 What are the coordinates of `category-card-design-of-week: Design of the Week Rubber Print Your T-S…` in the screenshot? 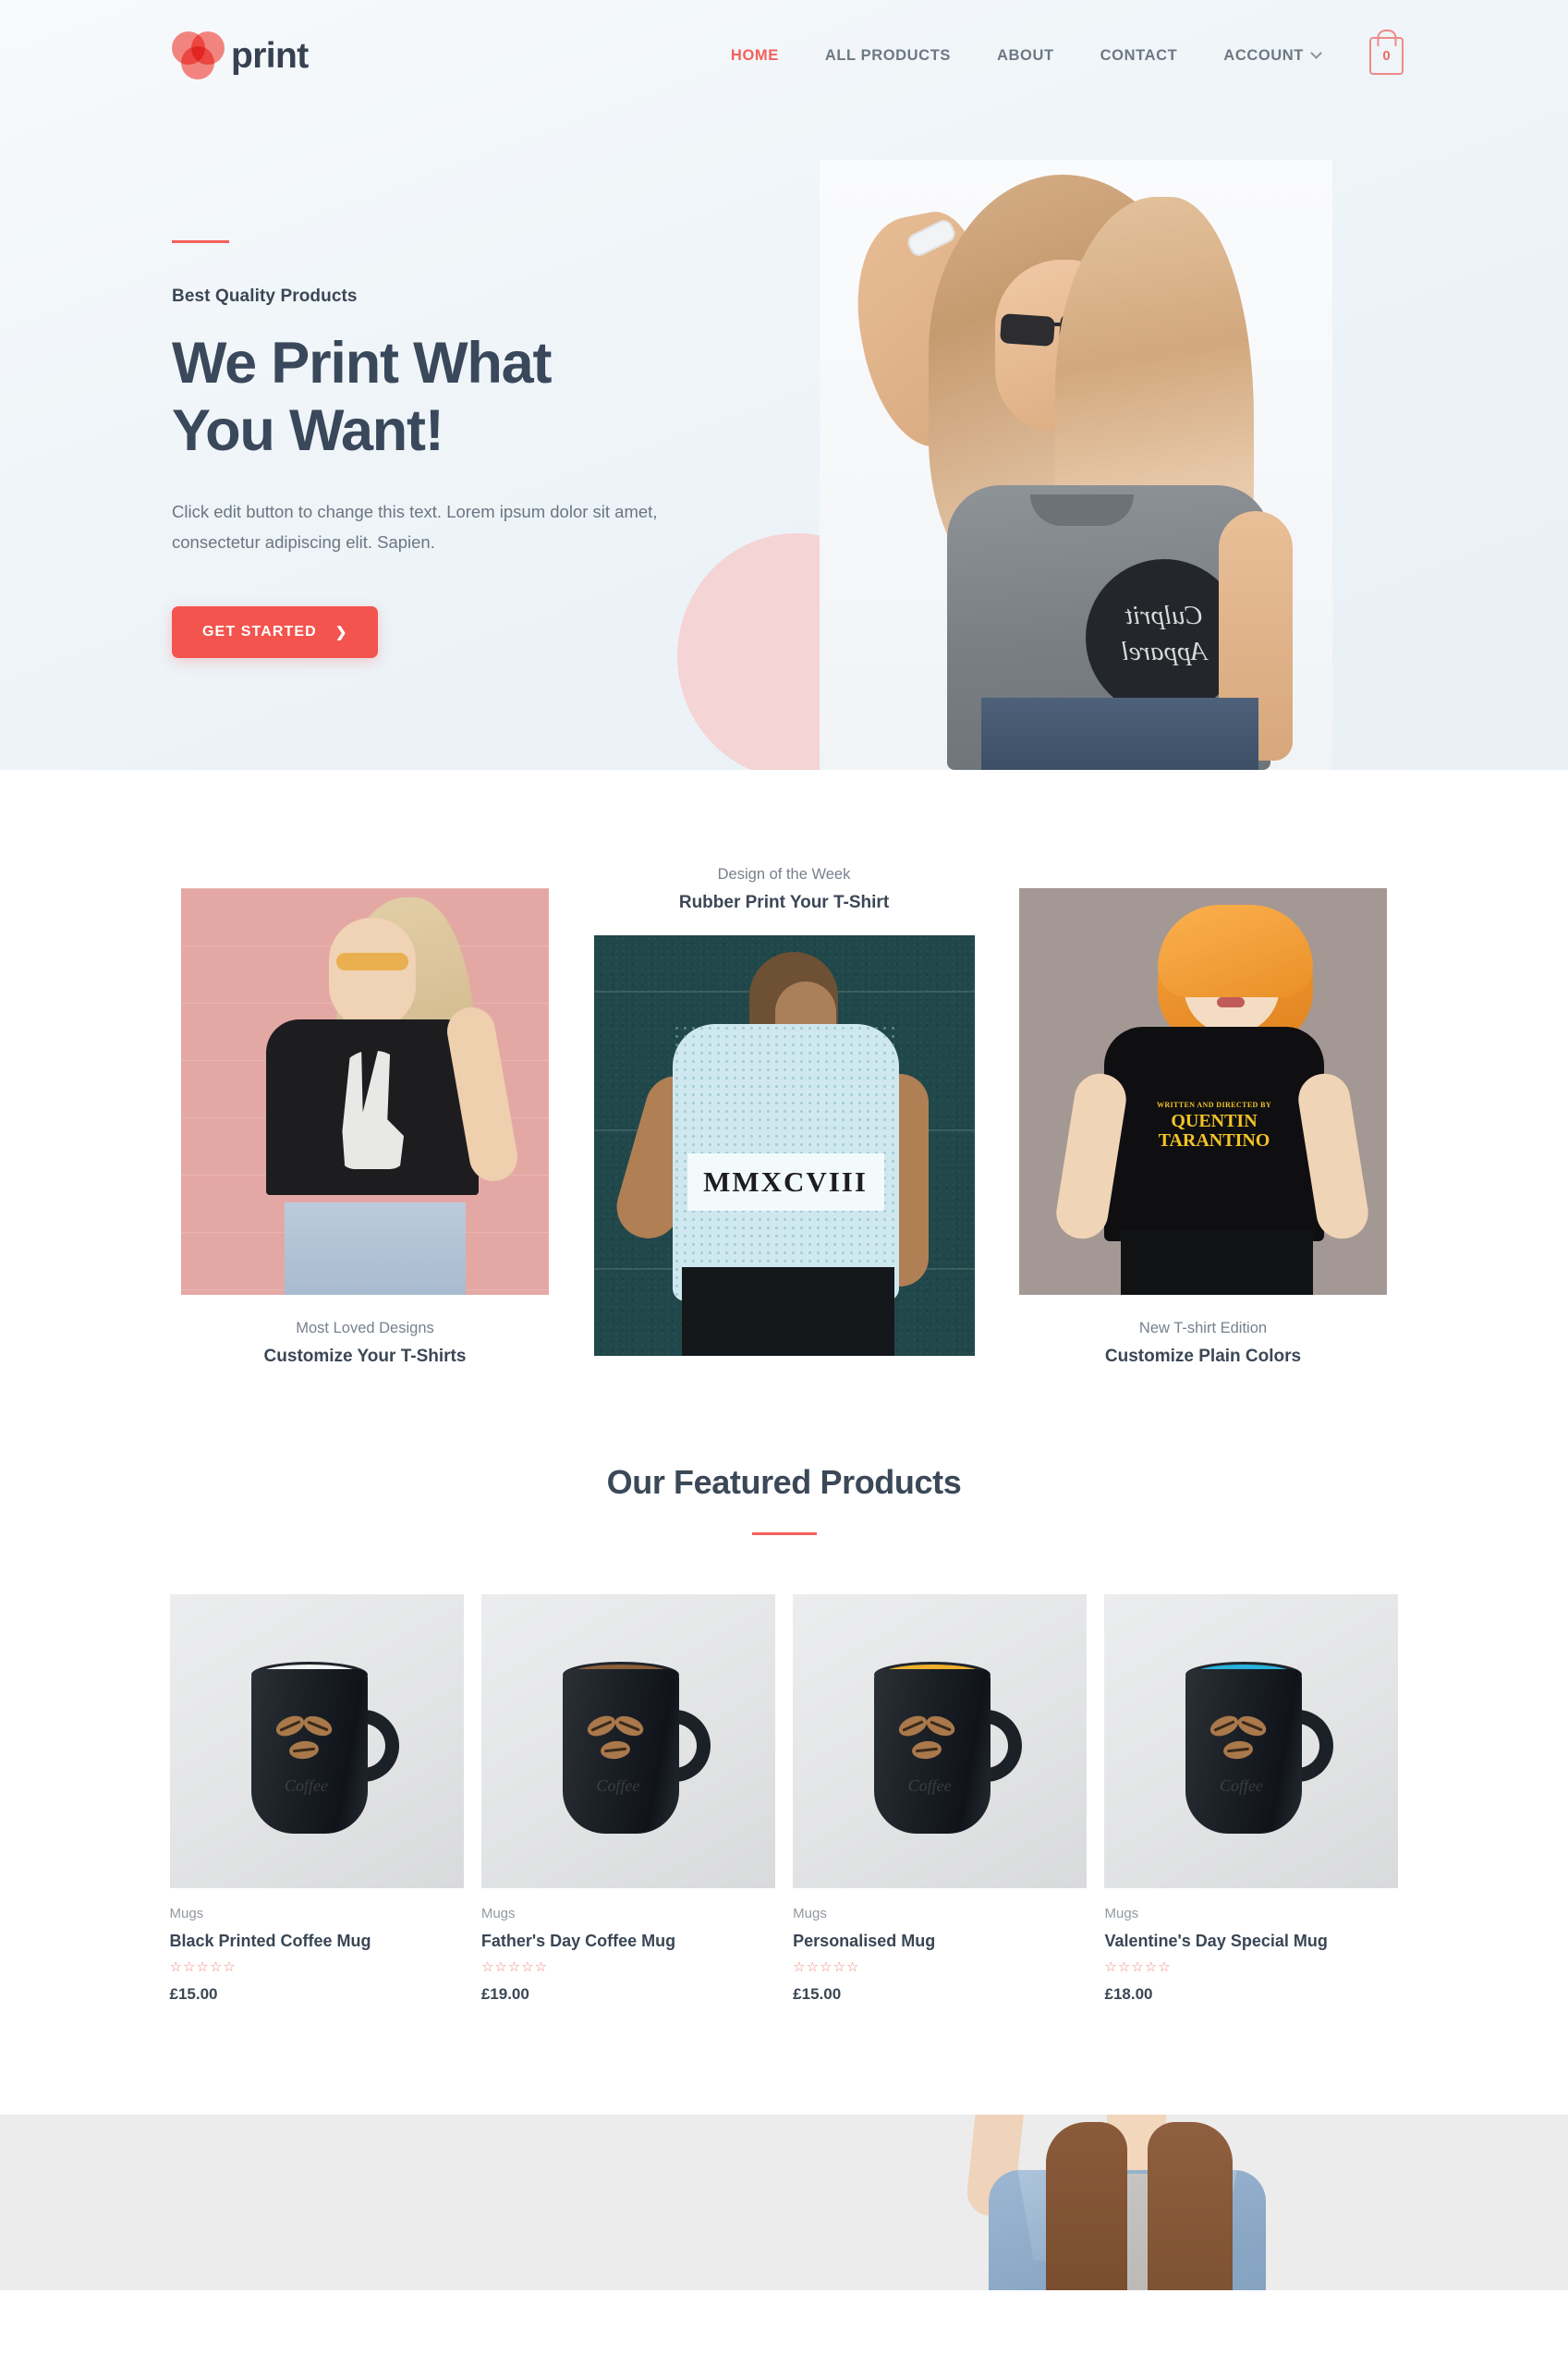 It's located at (784, 1111).